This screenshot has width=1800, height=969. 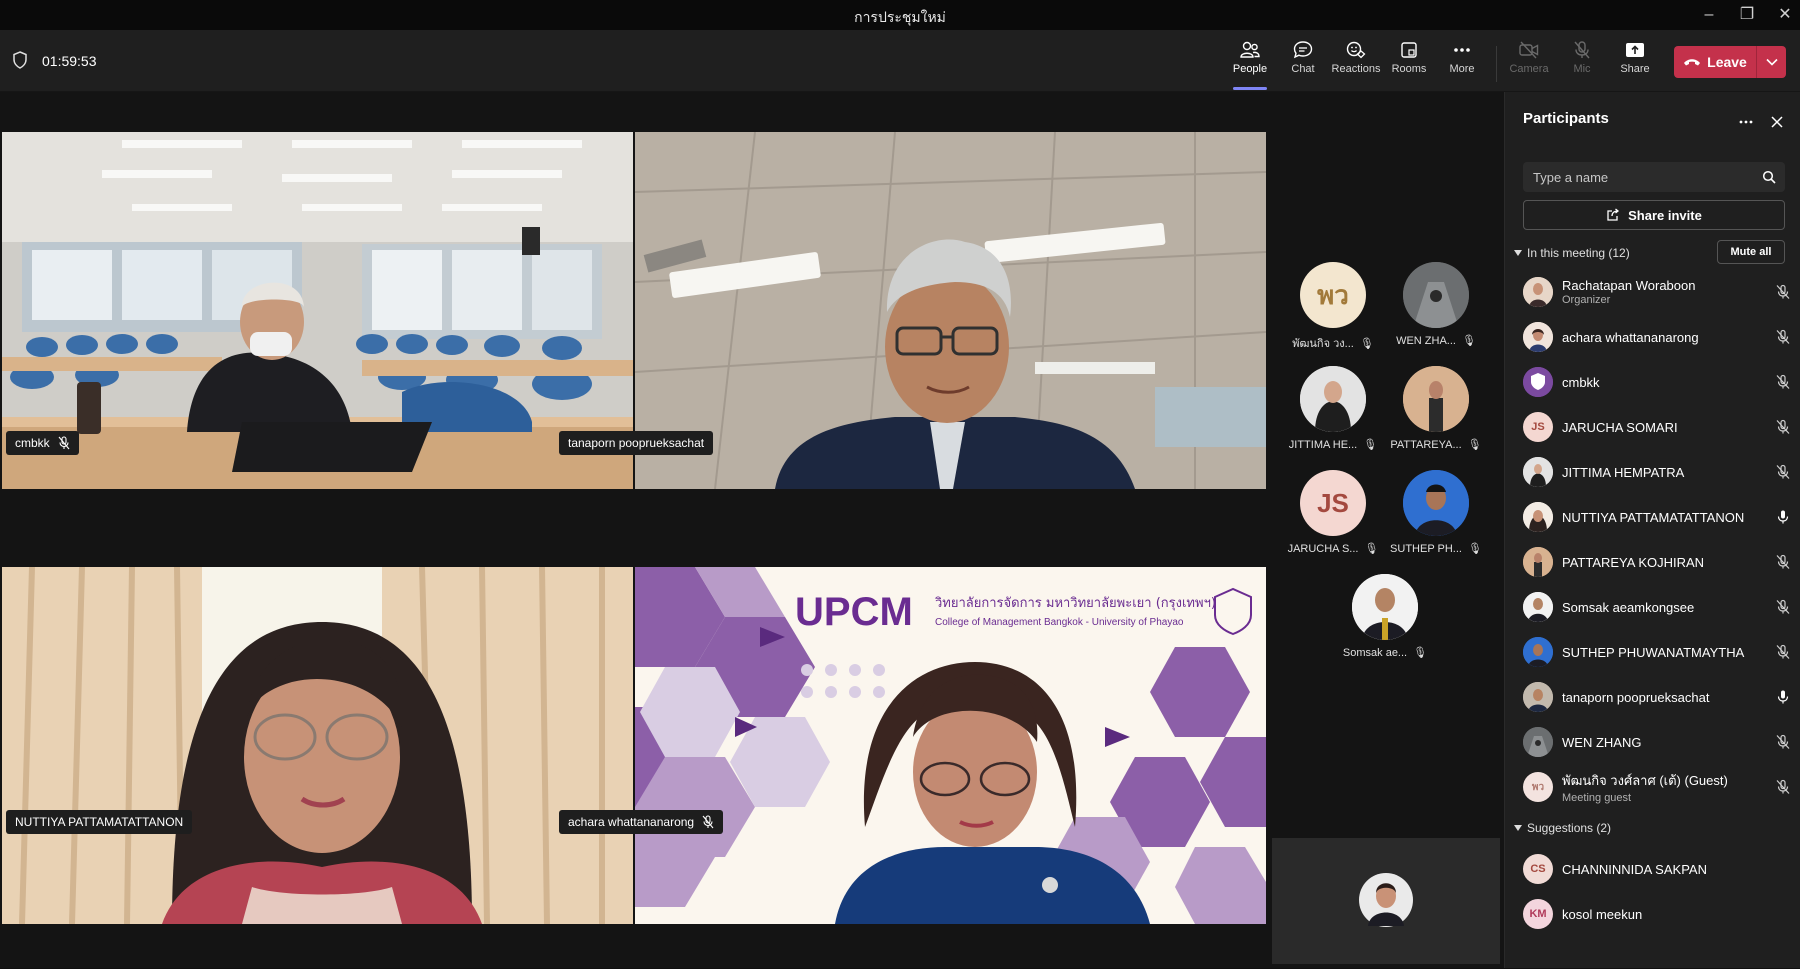 What do you see at coordinates (1356, 63) in the screenshot?
I see `reactions-button: Reactions` at bounding box center [1356, 63].